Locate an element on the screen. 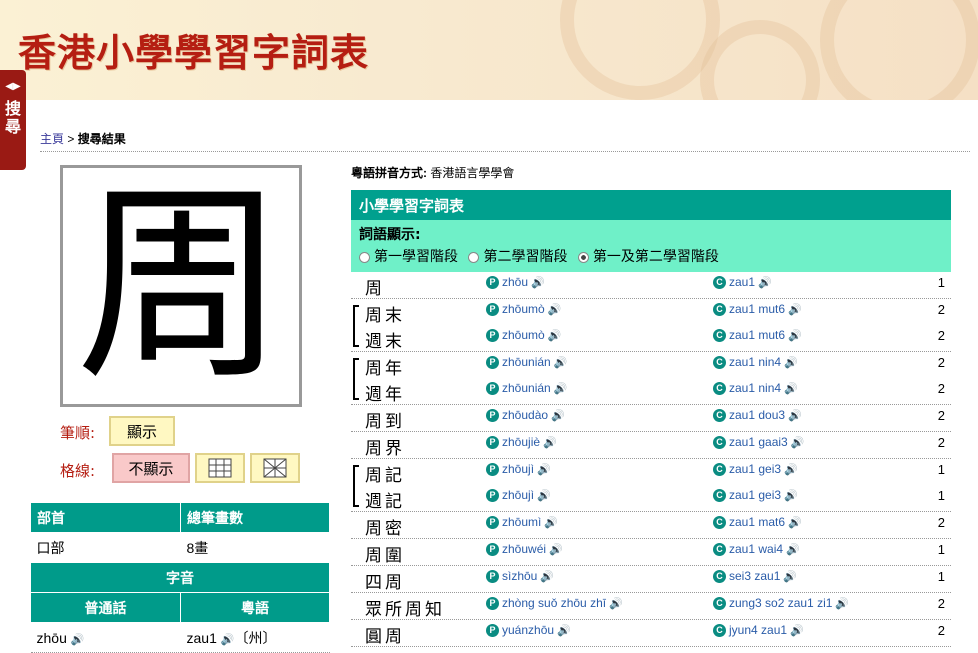 This screenshot has width=978, height=653. jyutping-text: zau1 dou3 is located at coordinates (757, 415).